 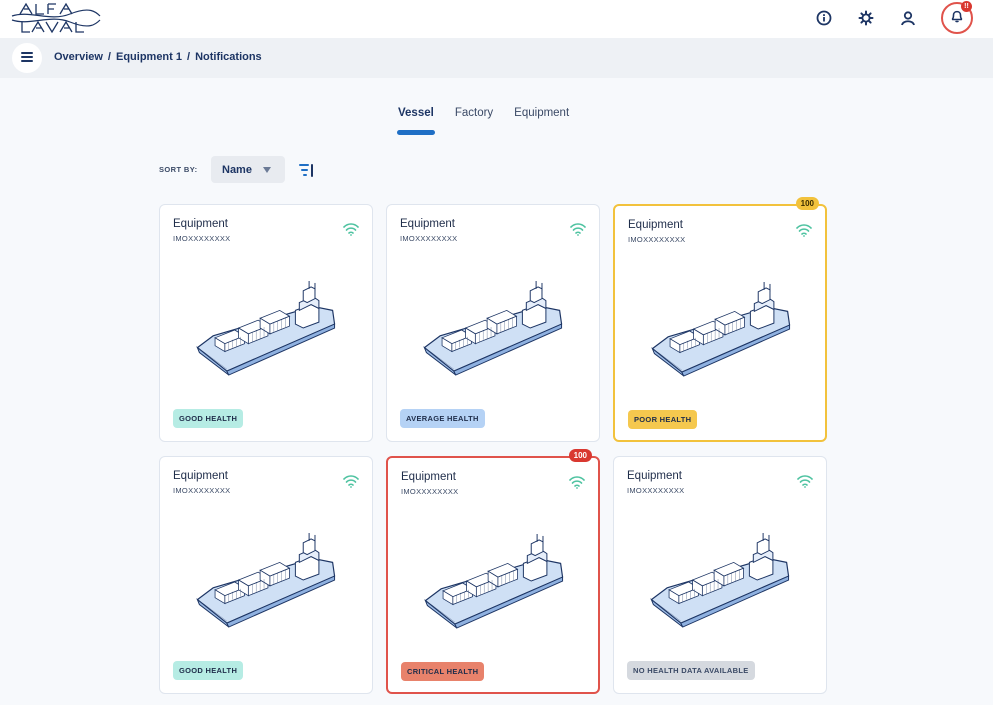 I want to click on breadcrumb-item-equipment: Equipment 1, so click(x=149, y=57).